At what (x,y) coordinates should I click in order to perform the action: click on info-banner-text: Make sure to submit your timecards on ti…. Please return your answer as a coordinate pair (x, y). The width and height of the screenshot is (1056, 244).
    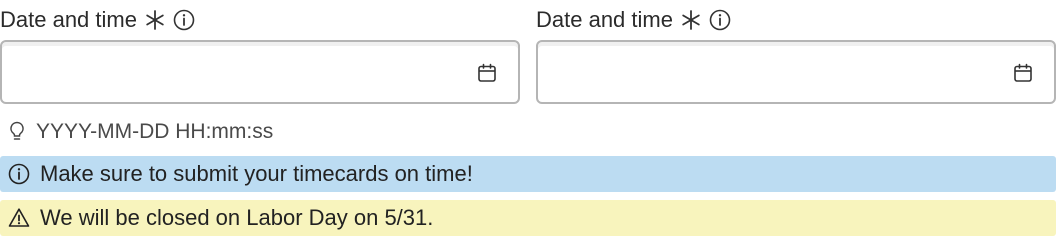
    Looking at the image, I should click on (256, 173).